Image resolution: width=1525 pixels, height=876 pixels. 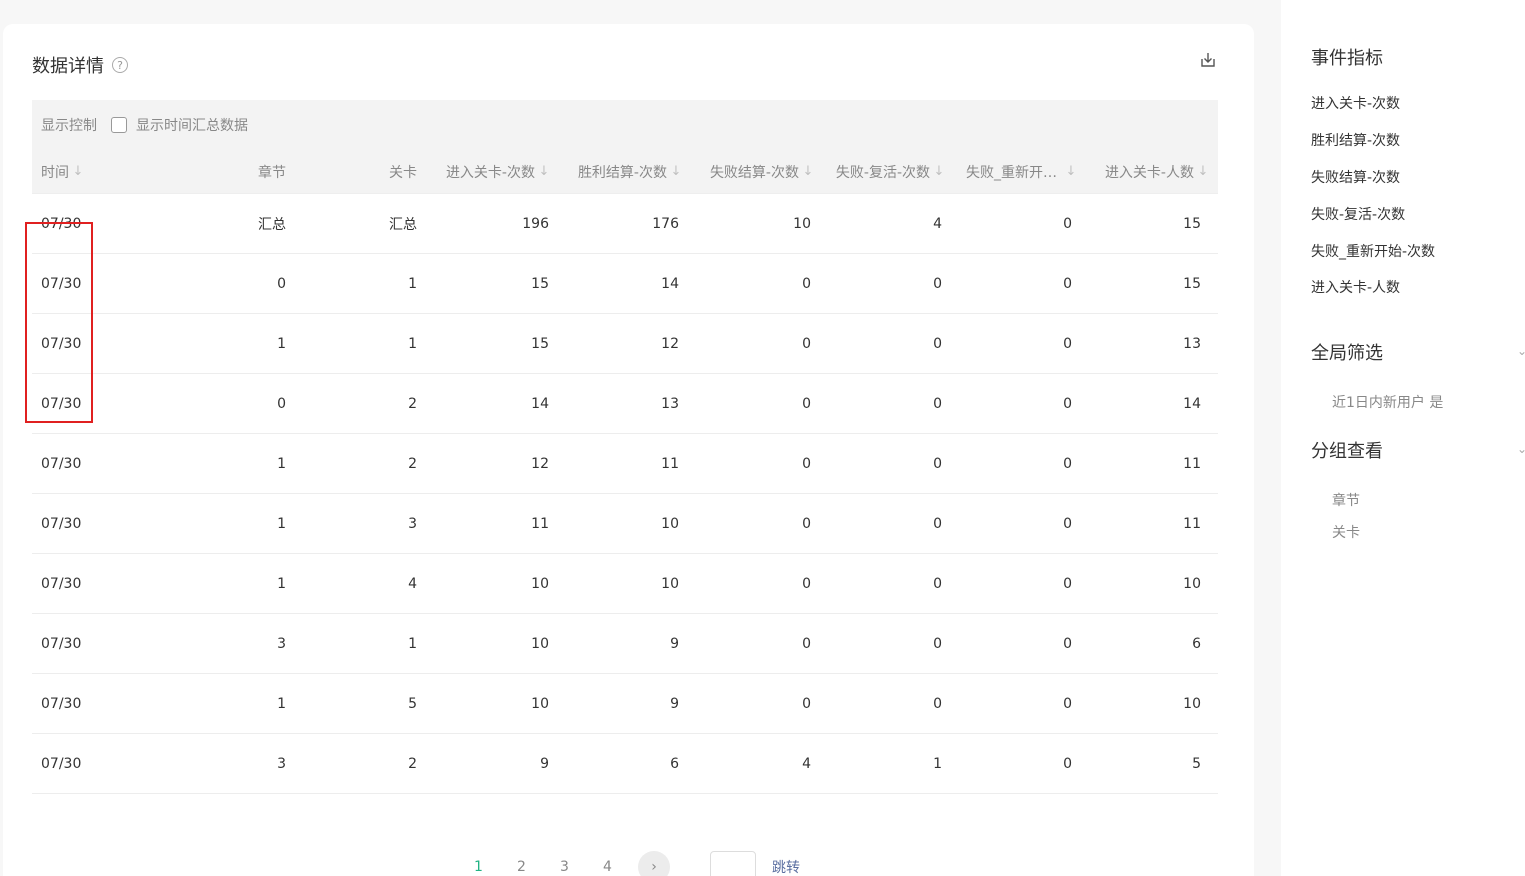 I want to click on panel-header: 数据详情 ?, so click(x=80, y=65).